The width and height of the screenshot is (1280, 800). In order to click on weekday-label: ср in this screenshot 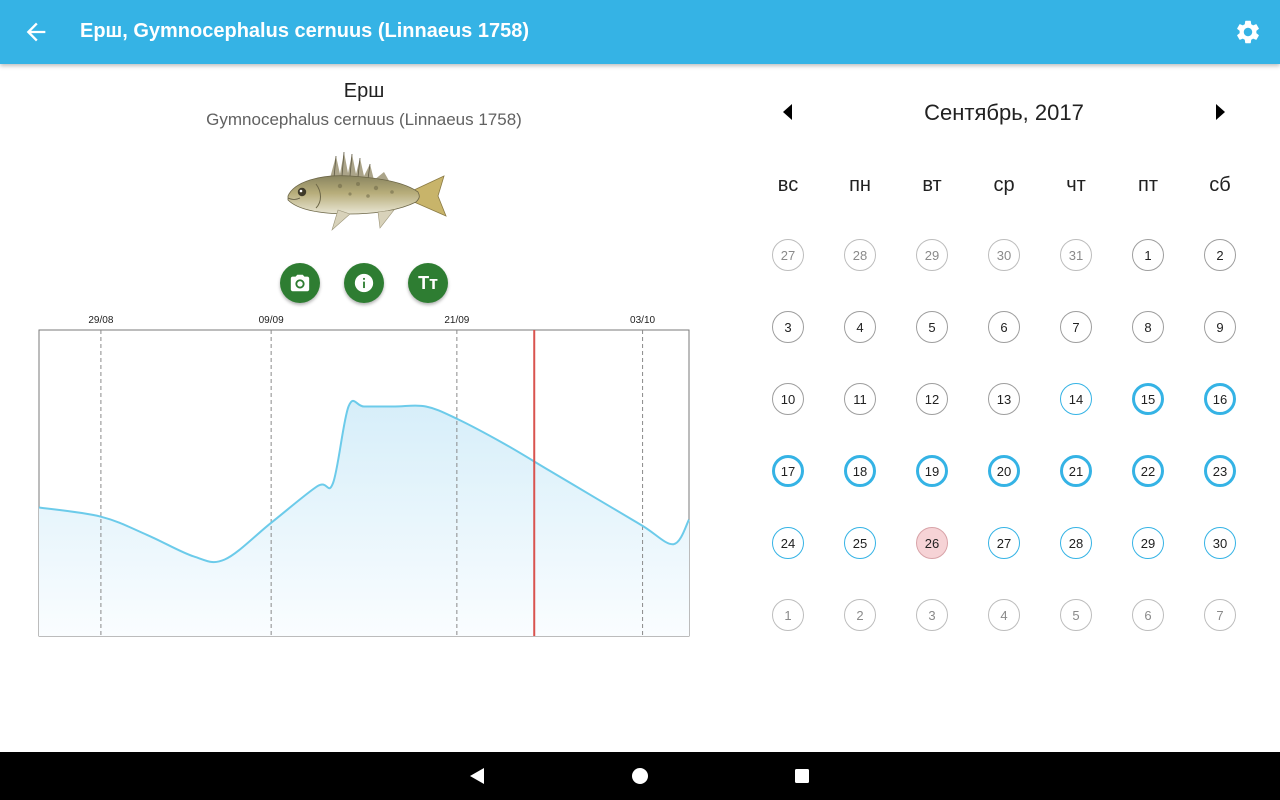, I will do `click(1004, 185)`.